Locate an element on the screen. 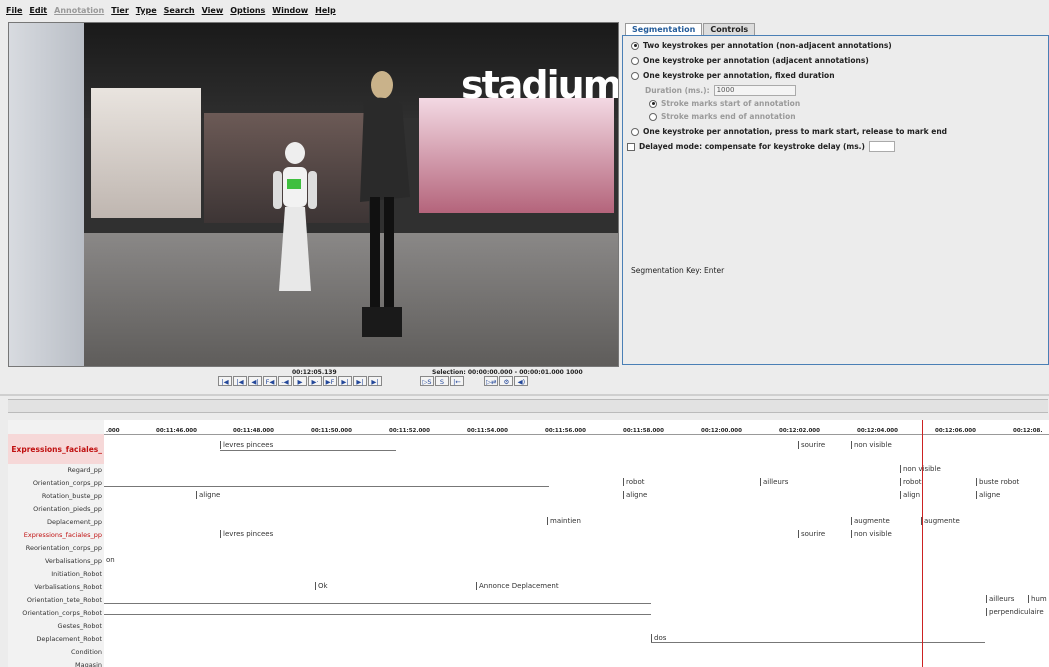  selection-mode-button: |← is located at coordinates (457, 381).